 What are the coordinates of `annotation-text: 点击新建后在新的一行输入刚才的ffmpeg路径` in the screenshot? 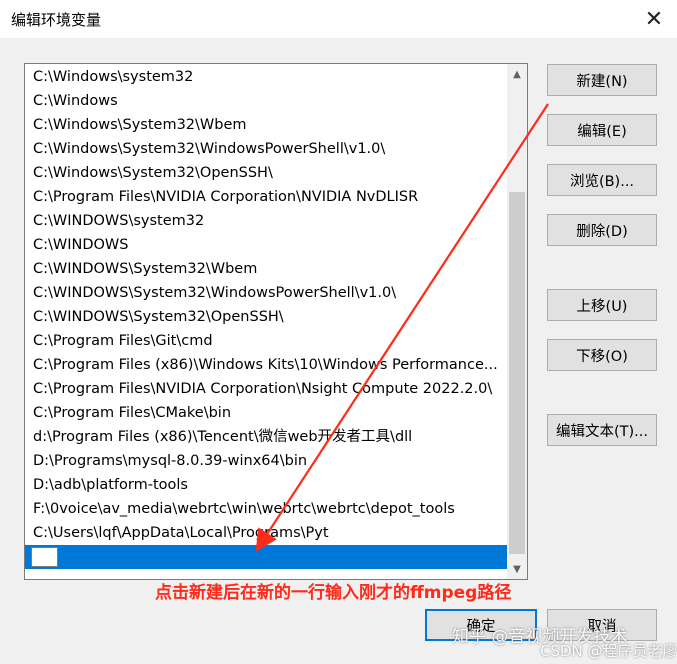 It's located at (333, 593).